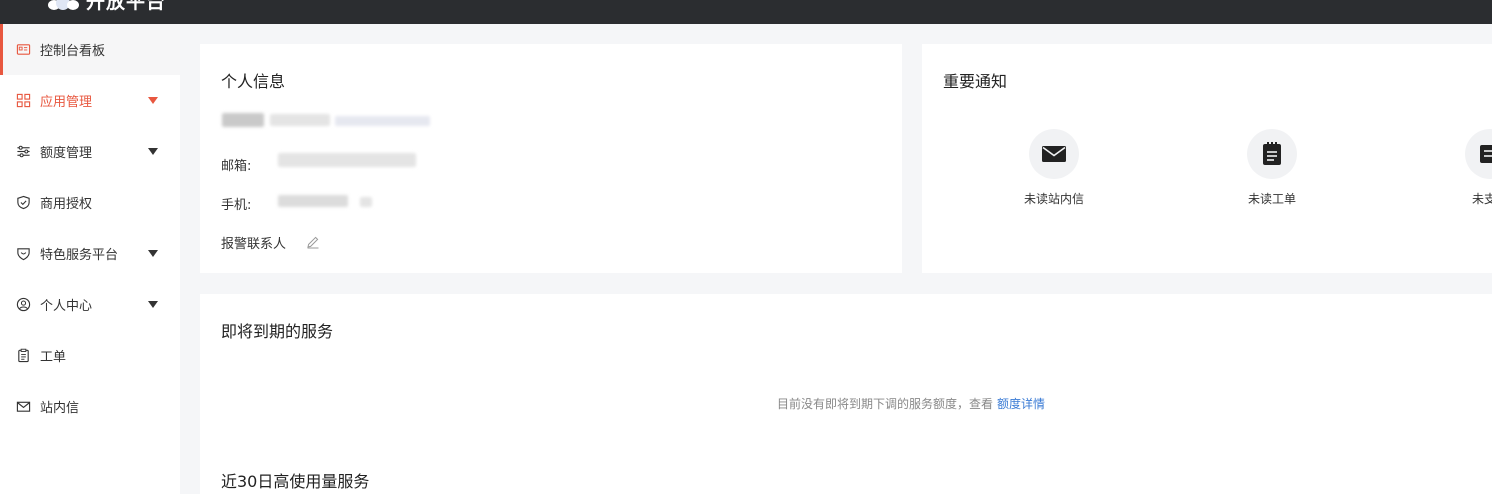 The width and height of the screenshot is (1492, 494). I want to click on quota-details-link: 额度详情, so click(1021, 404).